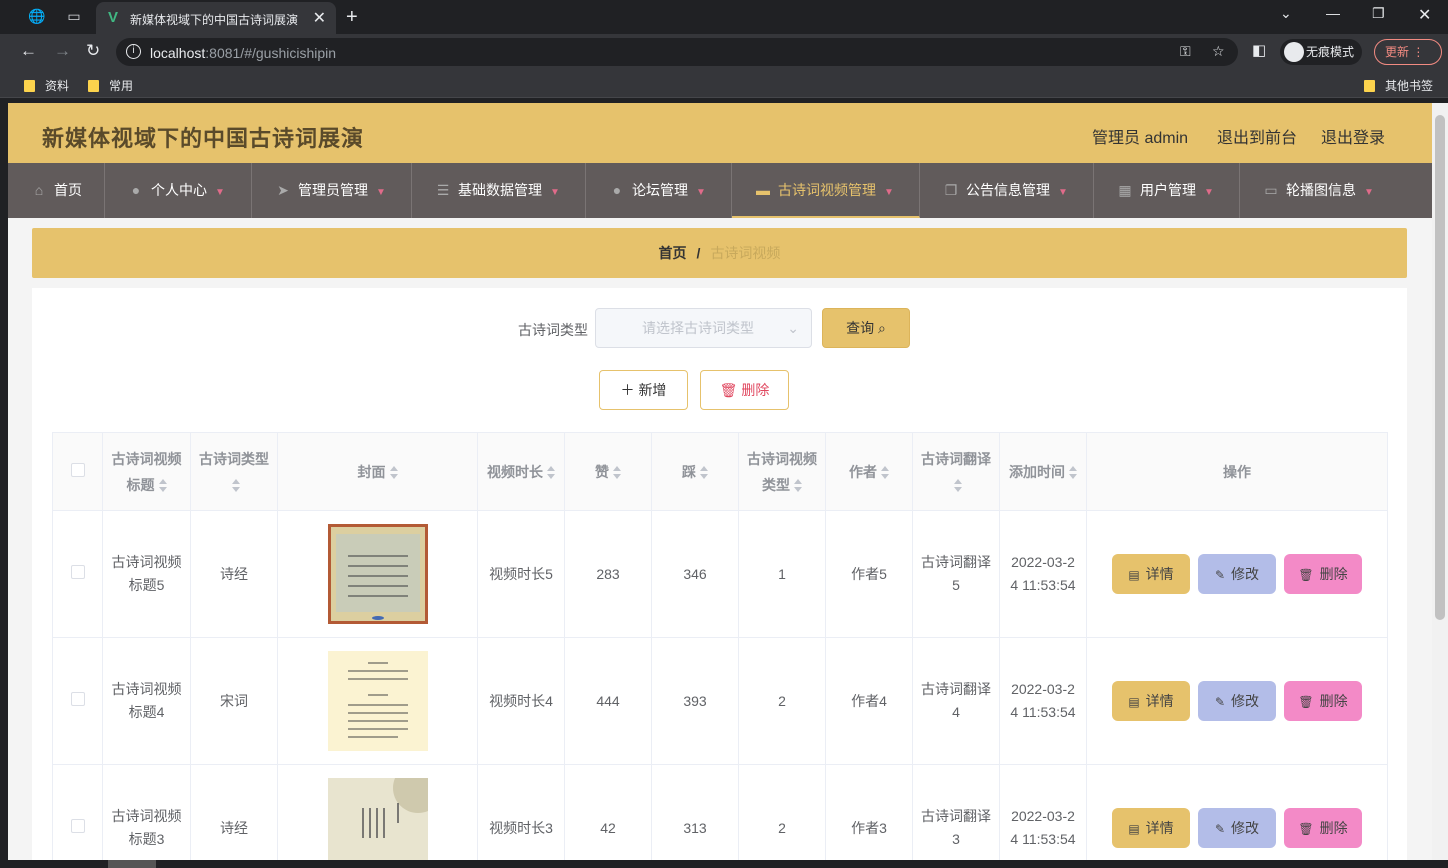  Describe the element at coordinates (1167, 190) in the screenshot. I see `menu-item-users: ▦ 用户管理 ▼` at that location.